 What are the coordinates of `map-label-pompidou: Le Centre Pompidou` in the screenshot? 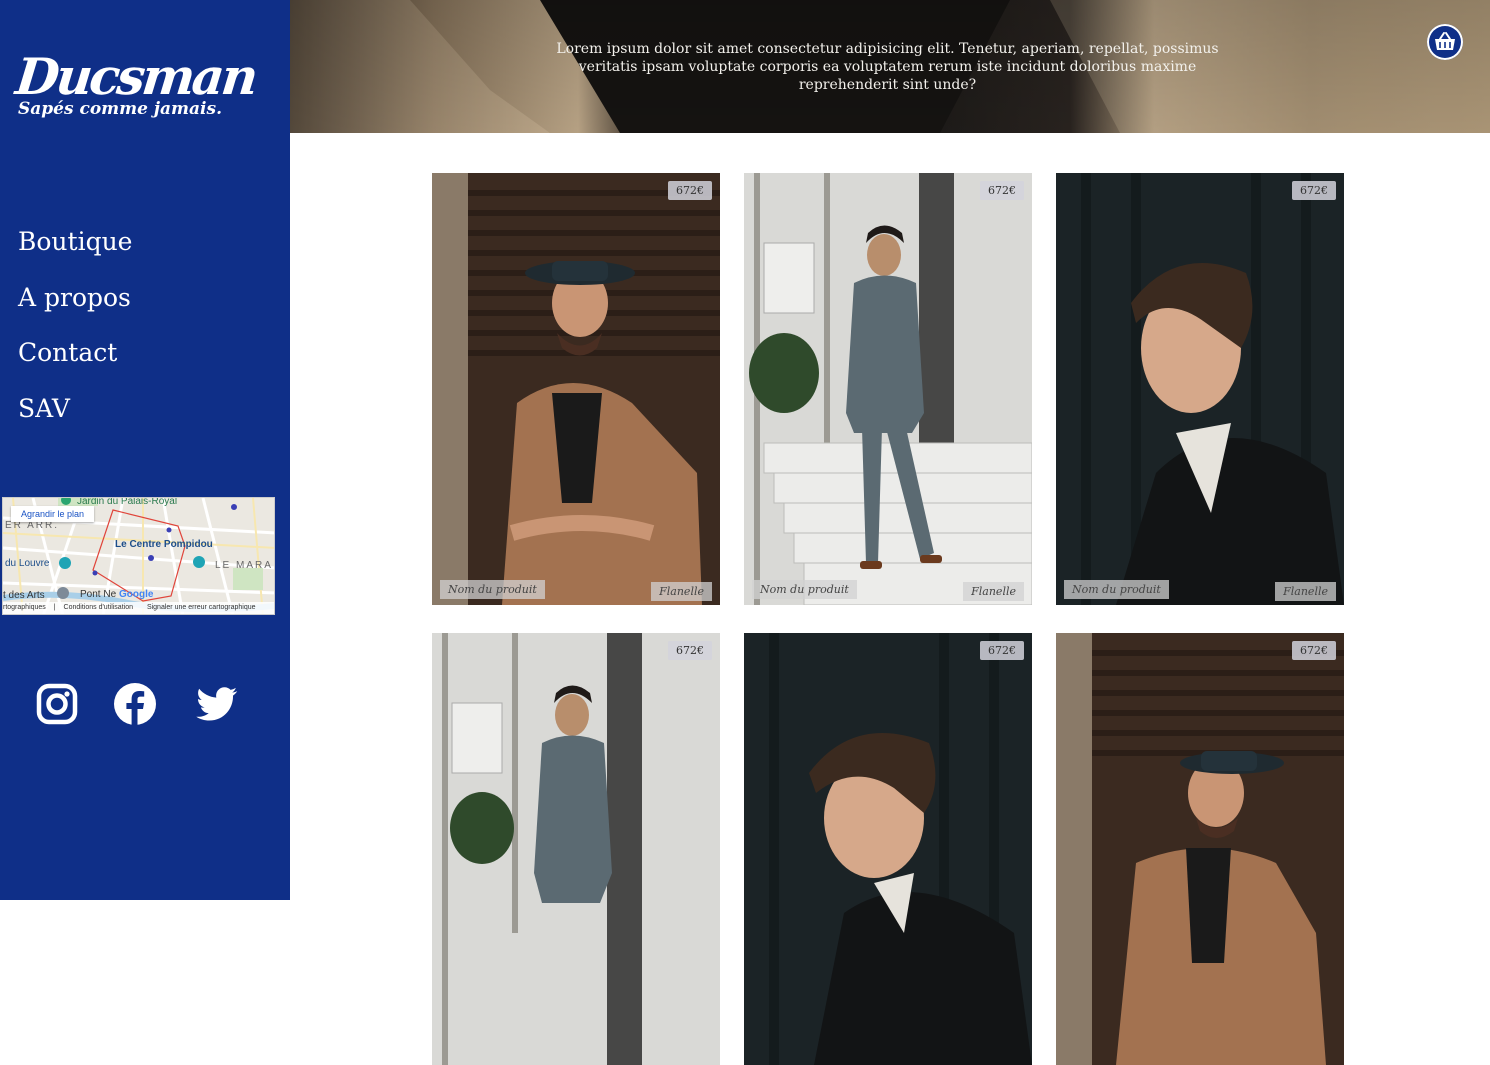 It's located at (164, 544).